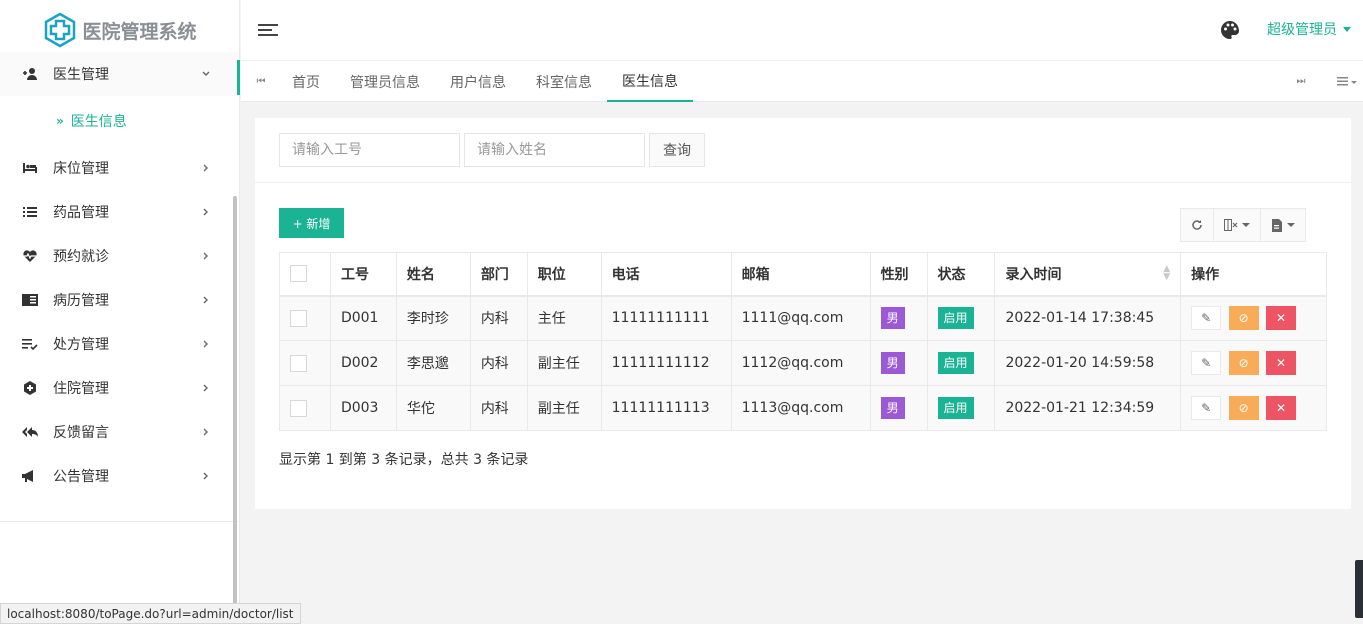 The image size is (1363, 624). What do you see at coordinates (404, 460) in the screenshot?
I see `pagination-summary: 显示第 1 到第 3 条记录，总共 3 条记录` at bounding box center [404, 460].